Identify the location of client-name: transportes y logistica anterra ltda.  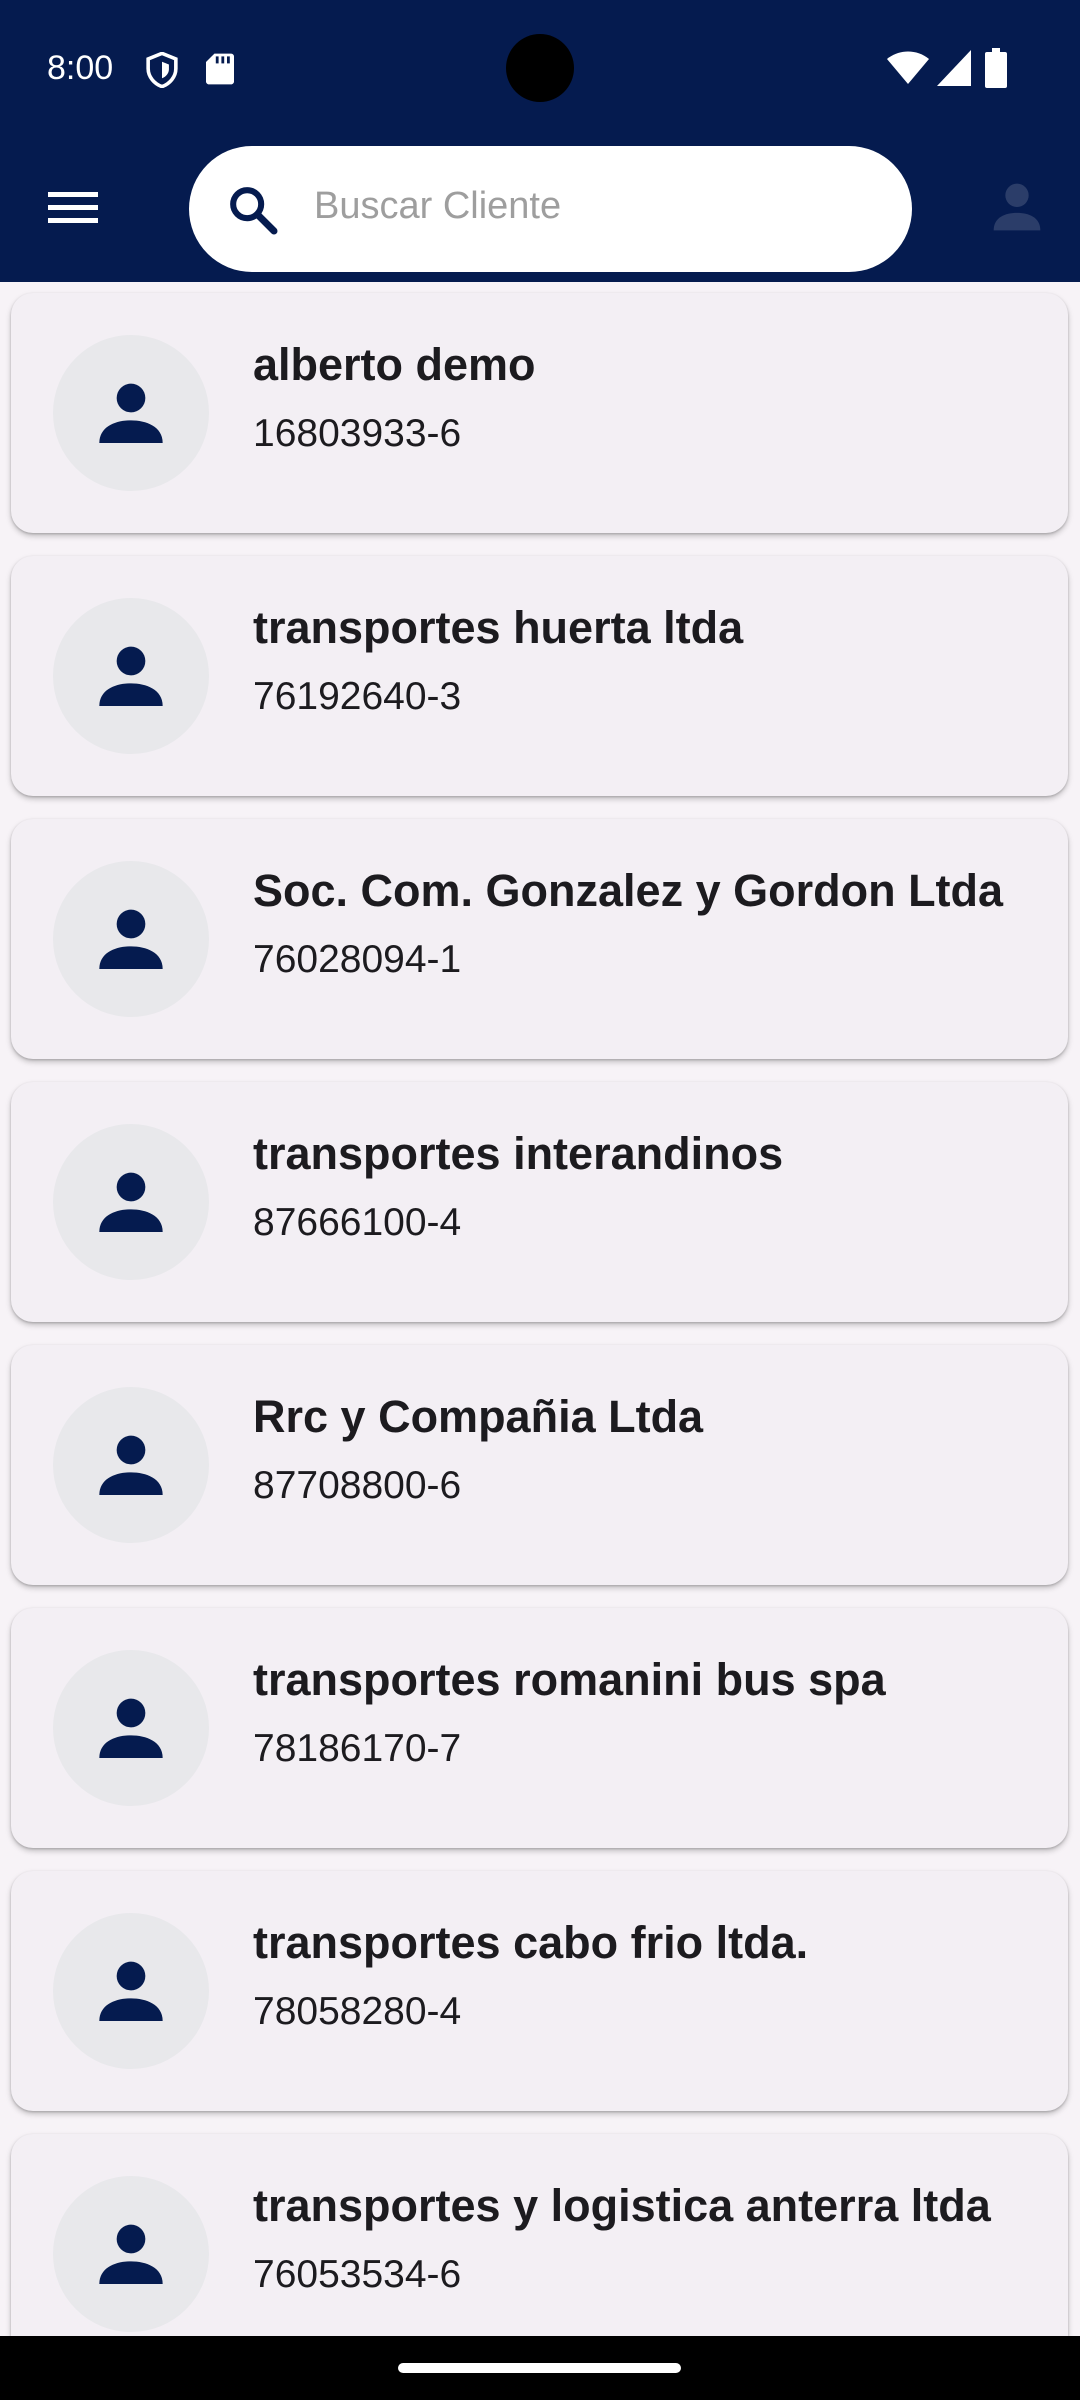
(622, 2205).